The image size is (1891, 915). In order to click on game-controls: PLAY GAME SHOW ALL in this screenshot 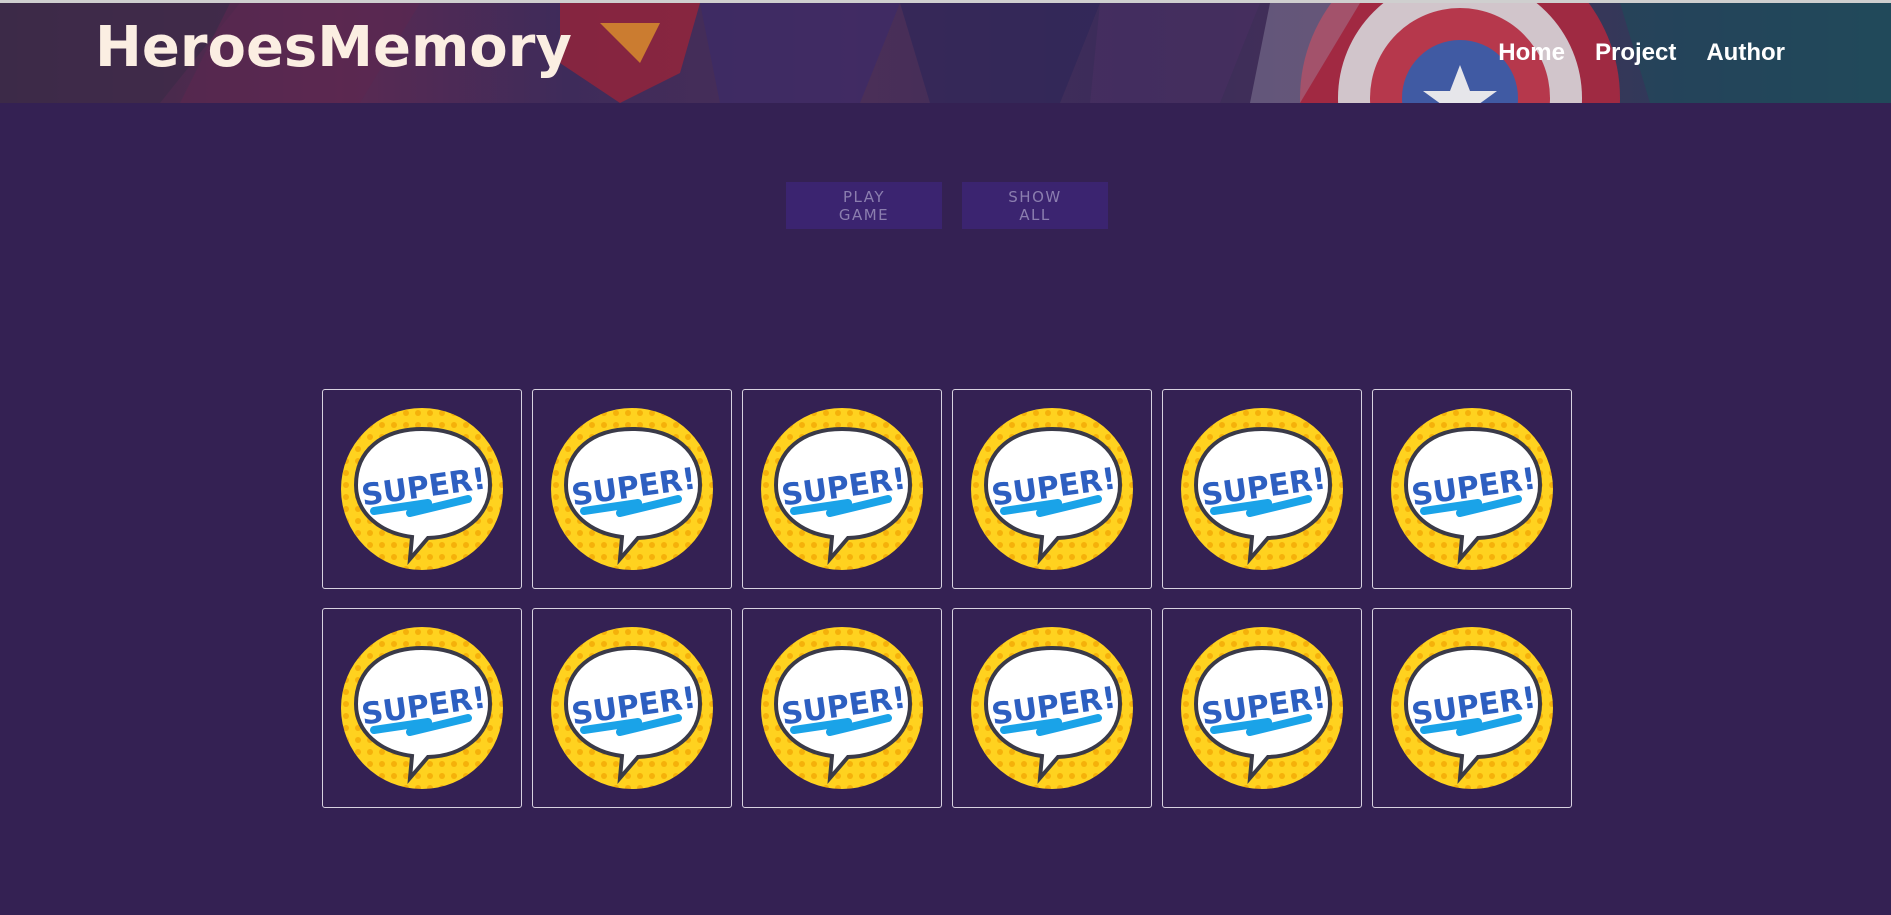, I will do `click(947, 205)`.